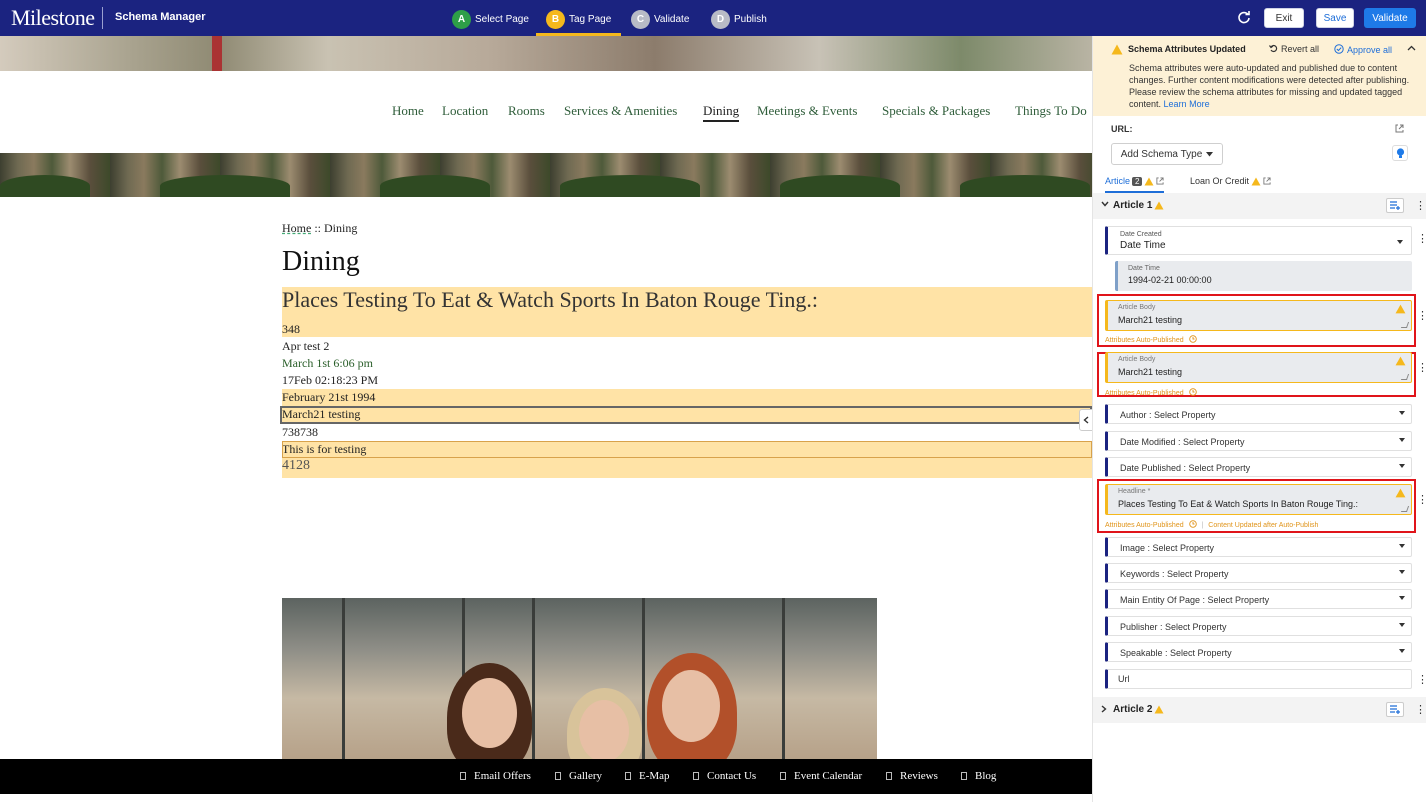  Describe the element at coordinates (579, 681) in the screenshot. I see `dining-photo` at that location.